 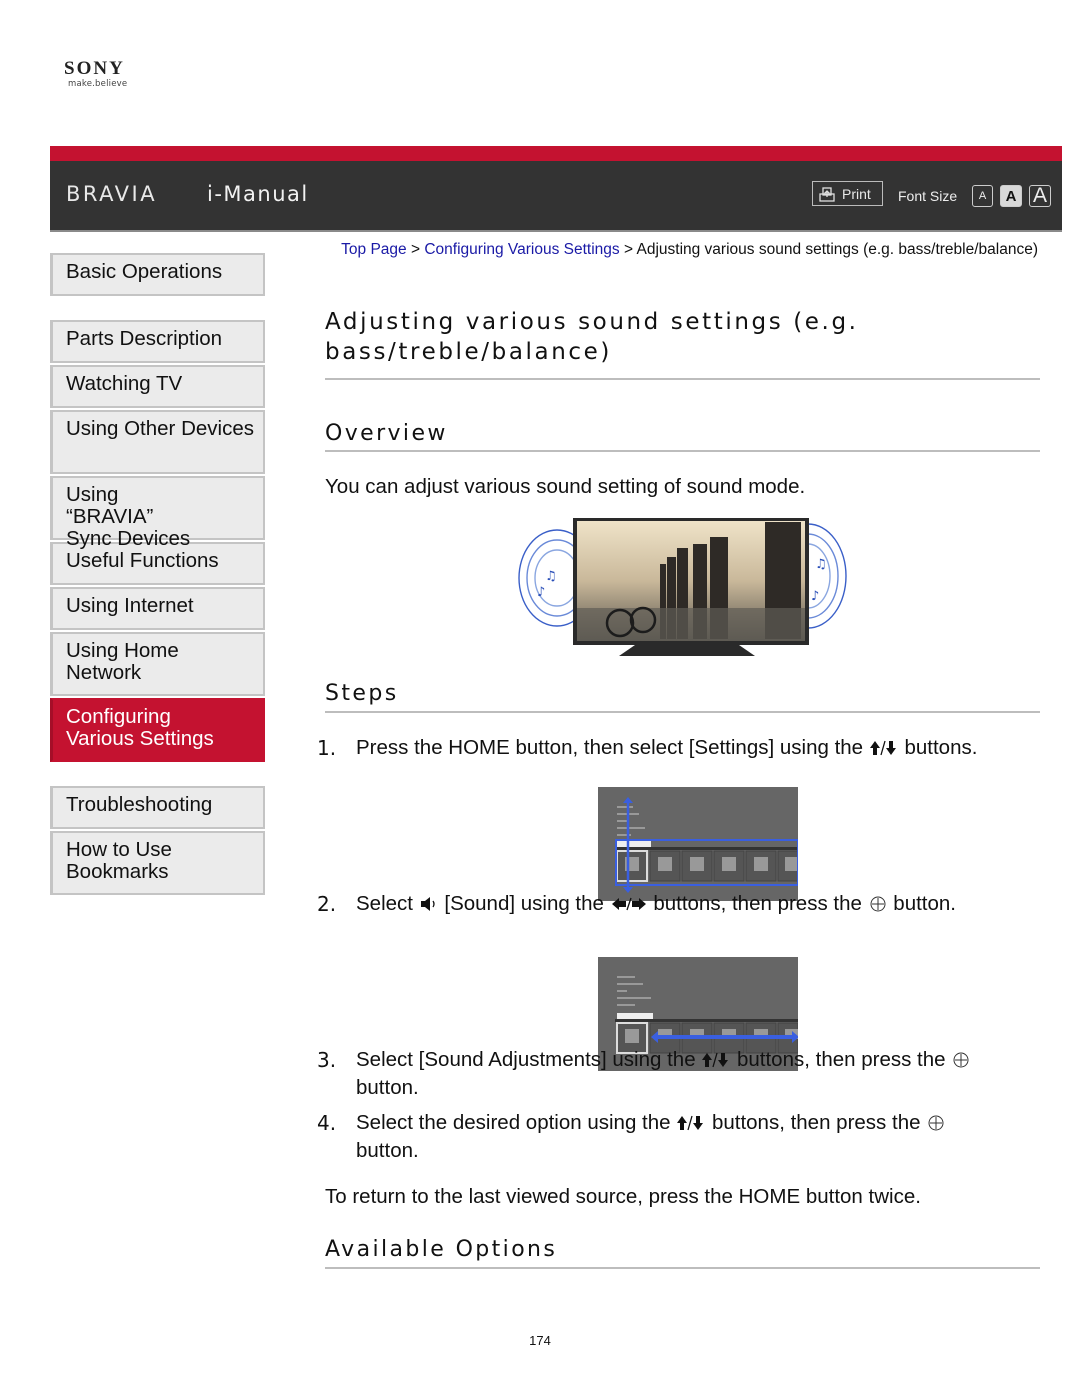 What do you see at coordinates (687, 650) in the screenshot?
I see `tv-stand` at bounding box center [687, 650].